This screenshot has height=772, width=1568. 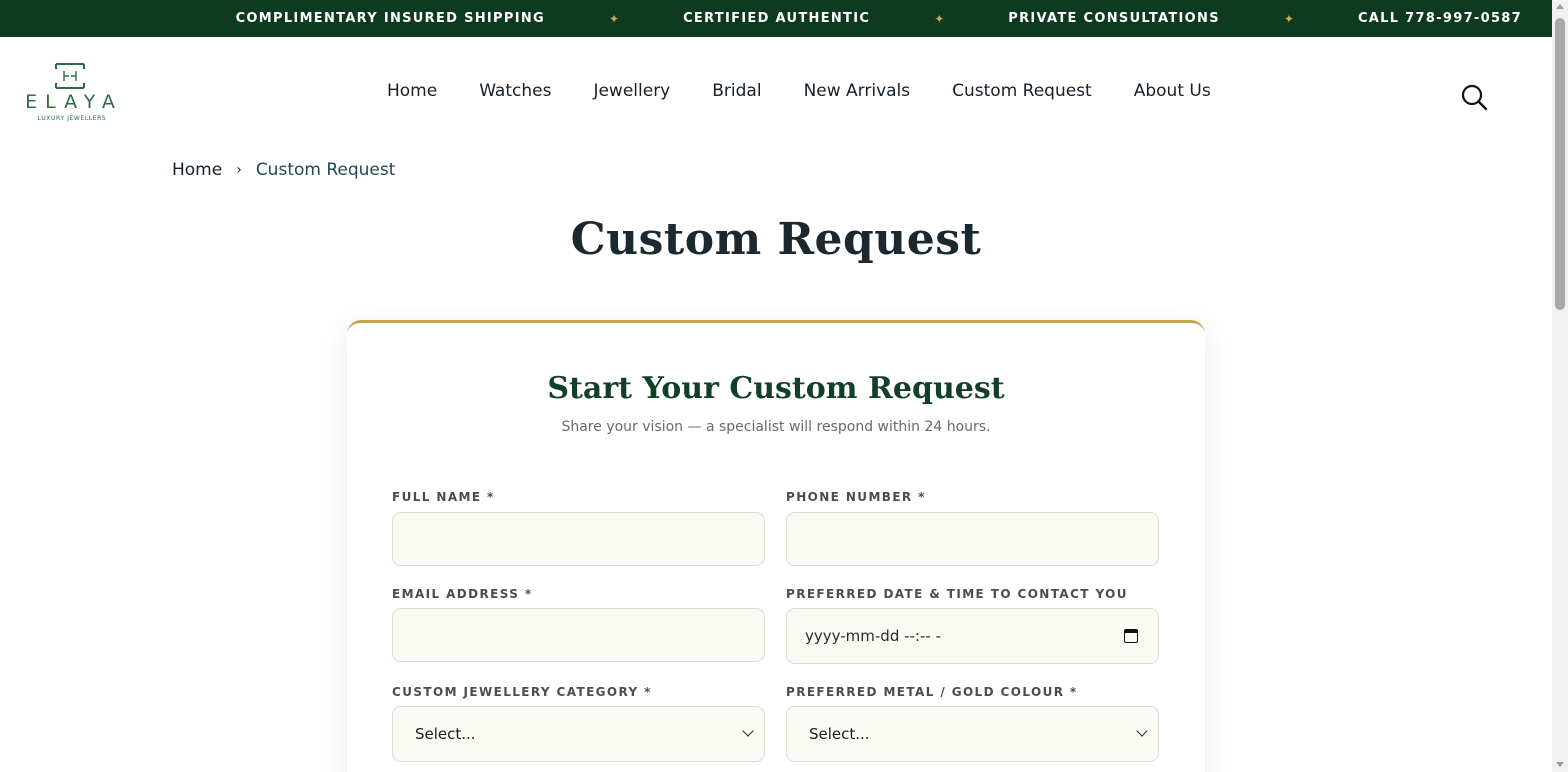 I want to click on contact-datetime-field: yyyy-mm-dd --:-- -, so click(x=972, y=636).